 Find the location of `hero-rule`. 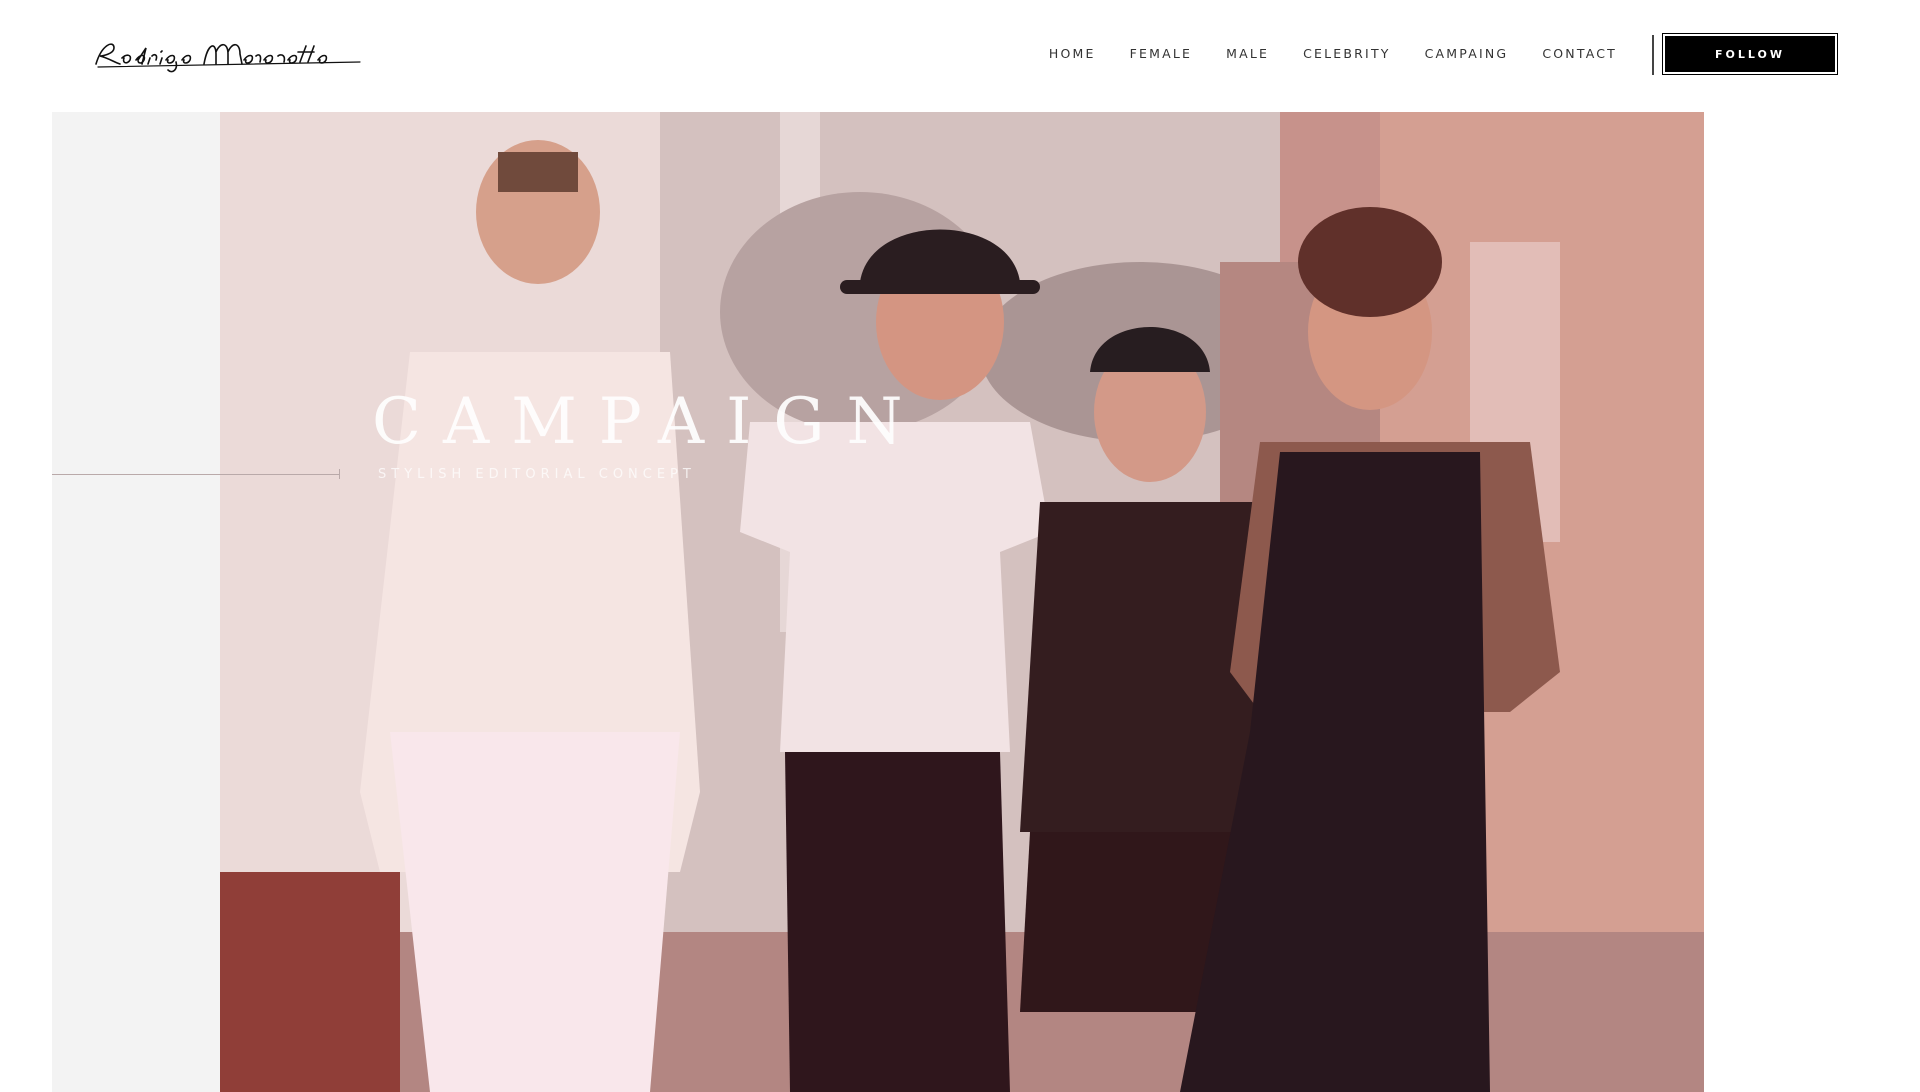

hero-rule is located at coordinates (196, 474).